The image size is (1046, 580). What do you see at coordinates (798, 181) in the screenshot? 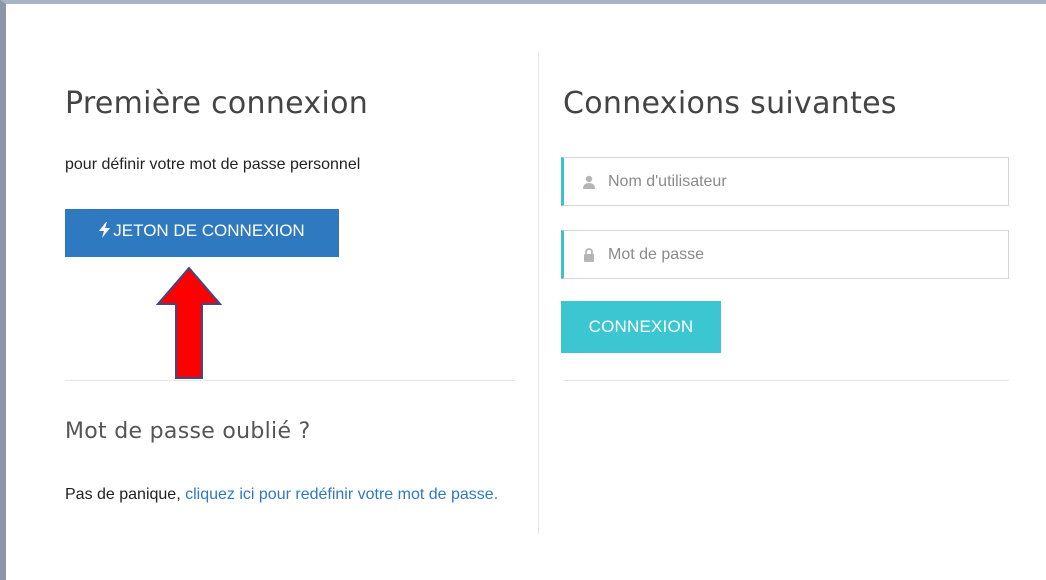
I see `username-input` at bounding box center [798, 181].